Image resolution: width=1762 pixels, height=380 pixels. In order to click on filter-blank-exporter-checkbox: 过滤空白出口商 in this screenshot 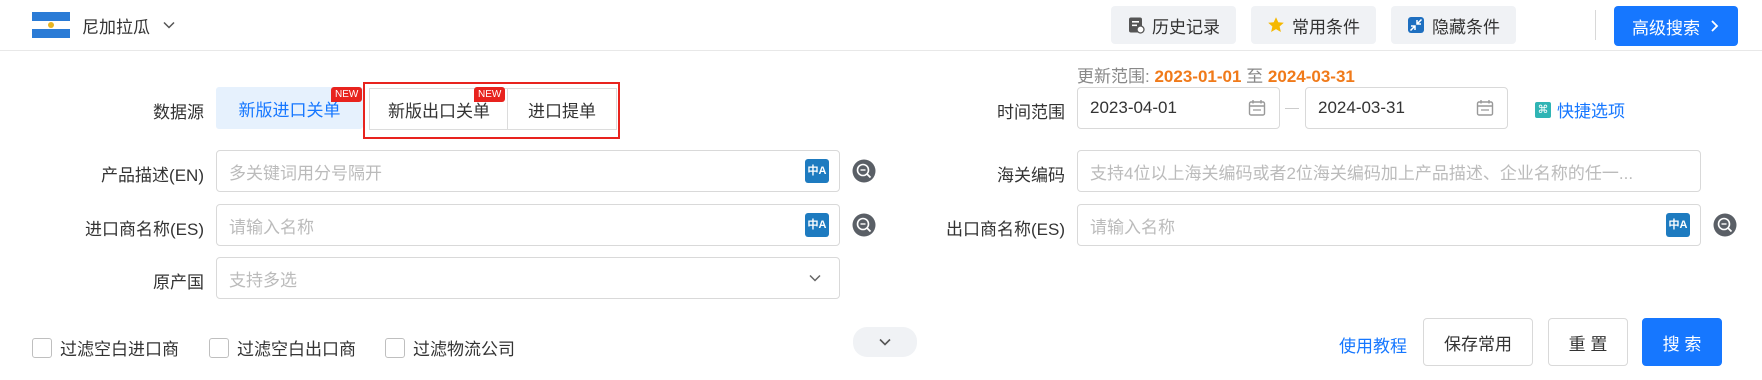, I will do `click(282, 347)`.